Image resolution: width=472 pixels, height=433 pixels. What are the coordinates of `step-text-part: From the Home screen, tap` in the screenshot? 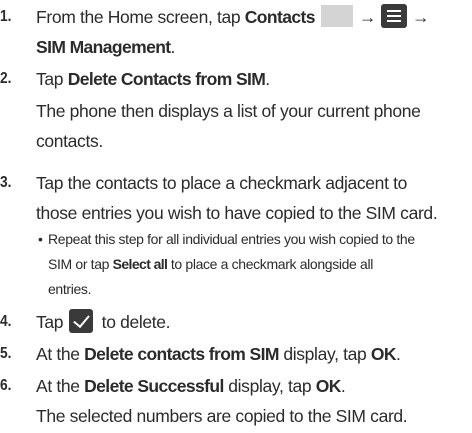 It's located at (140, 17).